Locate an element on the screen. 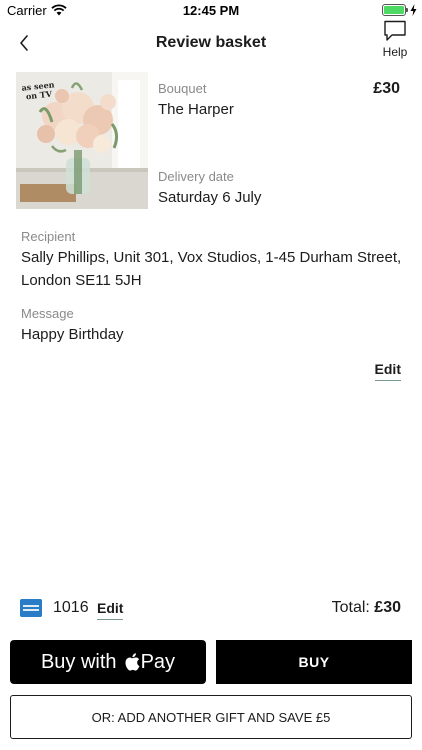 This screenshot has height=750, width=422. recipient-address-line2: London SE11 5JH is located at coordinates (81, 280).